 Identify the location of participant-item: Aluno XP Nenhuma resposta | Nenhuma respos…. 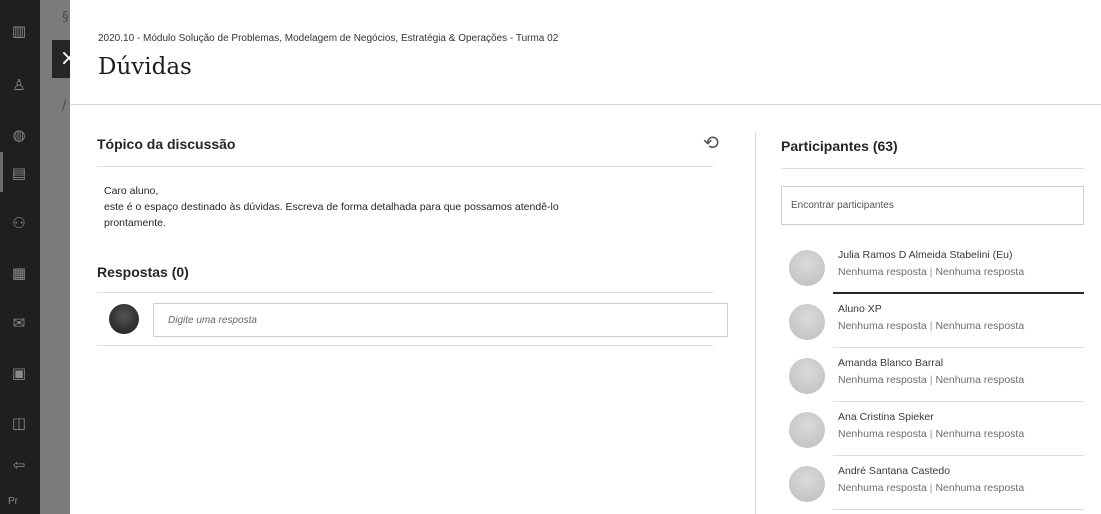
(932, 323).